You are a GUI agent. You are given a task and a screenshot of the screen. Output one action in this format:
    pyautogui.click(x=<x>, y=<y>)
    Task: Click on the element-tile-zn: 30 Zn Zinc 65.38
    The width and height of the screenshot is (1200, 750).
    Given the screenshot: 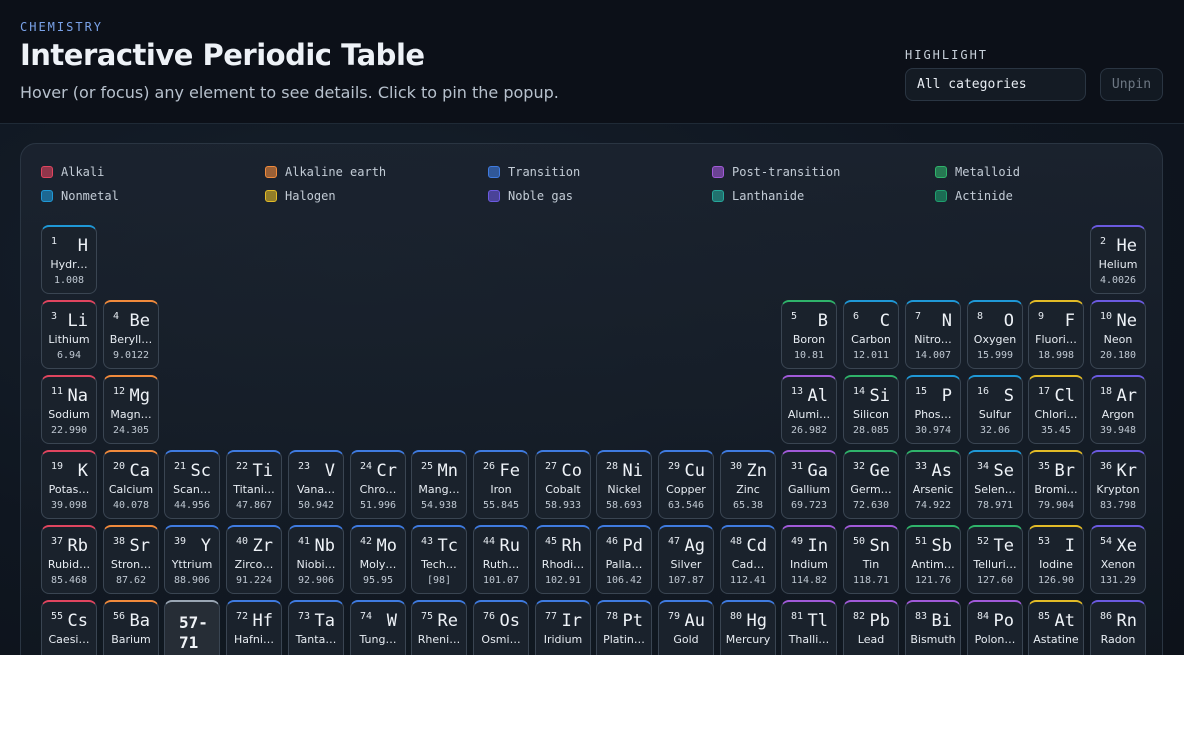 What is the action you would take?
    pyautogui.click(x=748, y=484)
    